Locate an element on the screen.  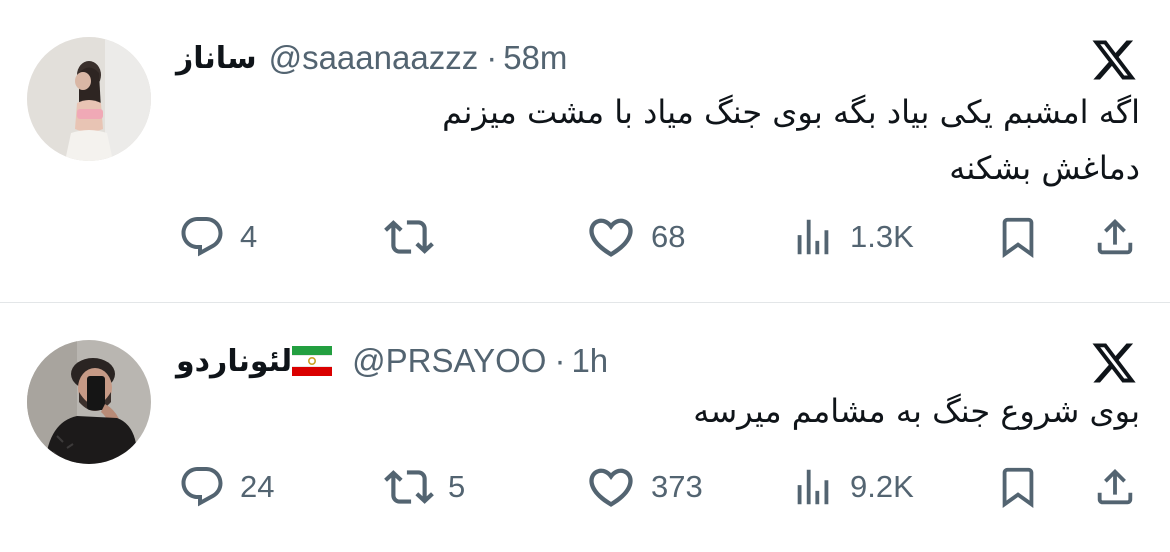
tweet-text-line: دماغش بشکنه is located at coordinates (1044, 168).